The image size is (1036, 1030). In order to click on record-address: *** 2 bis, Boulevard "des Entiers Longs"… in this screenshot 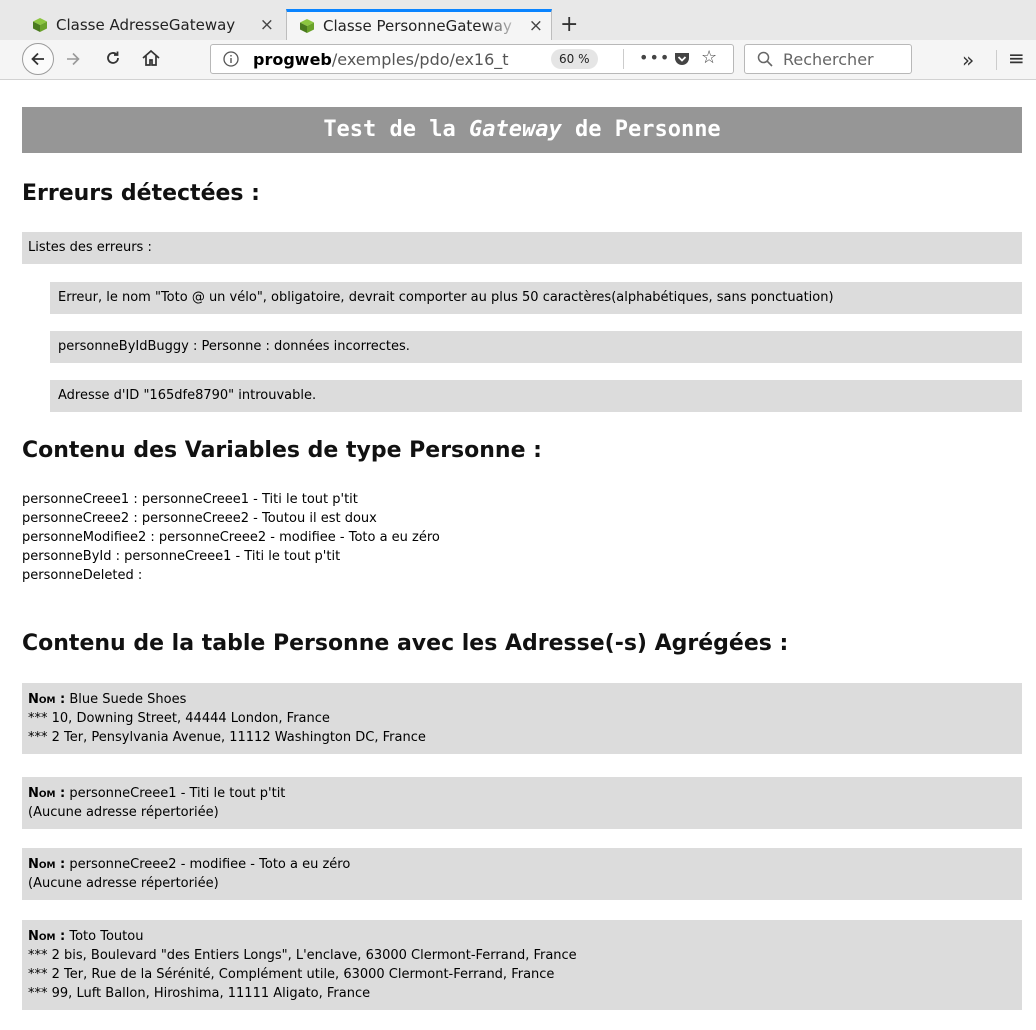, I will do `click(302, 955)`.